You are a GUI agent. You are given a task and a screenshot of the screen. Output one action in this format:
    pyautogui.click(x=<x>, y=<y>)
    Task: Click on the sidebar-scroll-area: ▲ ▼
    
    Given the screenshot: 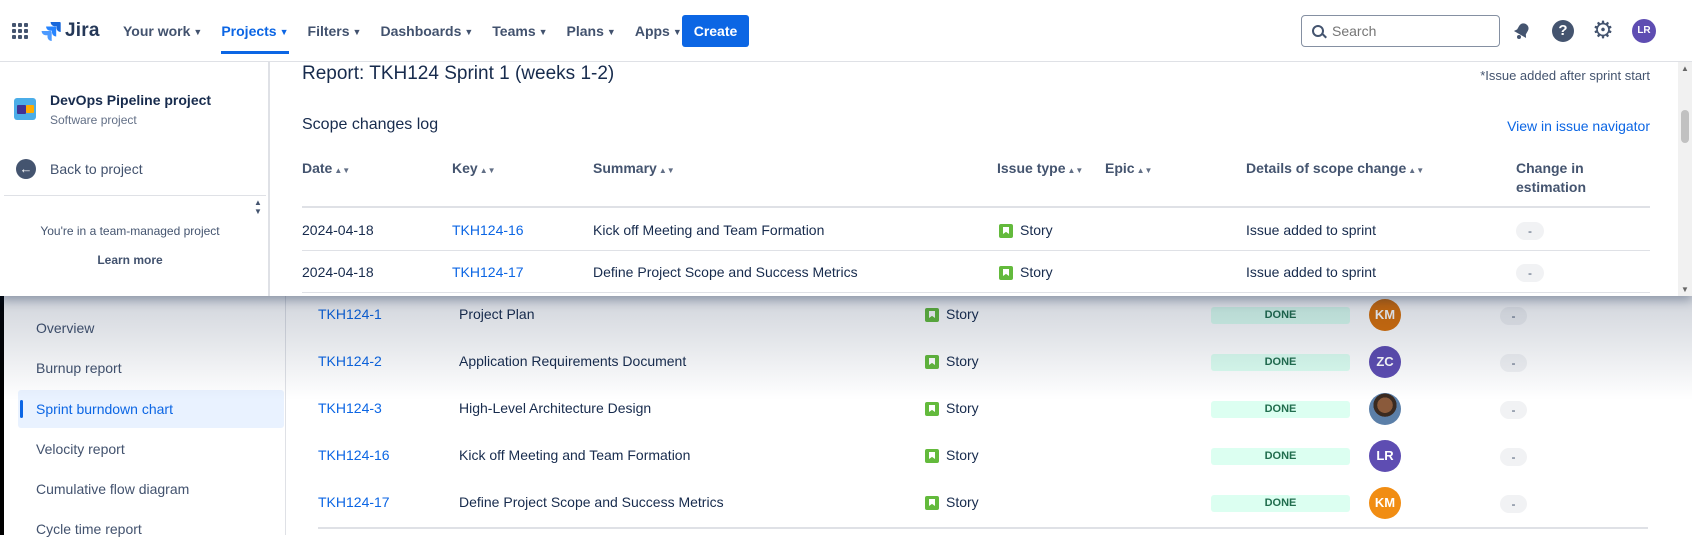 What is the action you would take?
    pyautogui.click(x=135, y=206)
    